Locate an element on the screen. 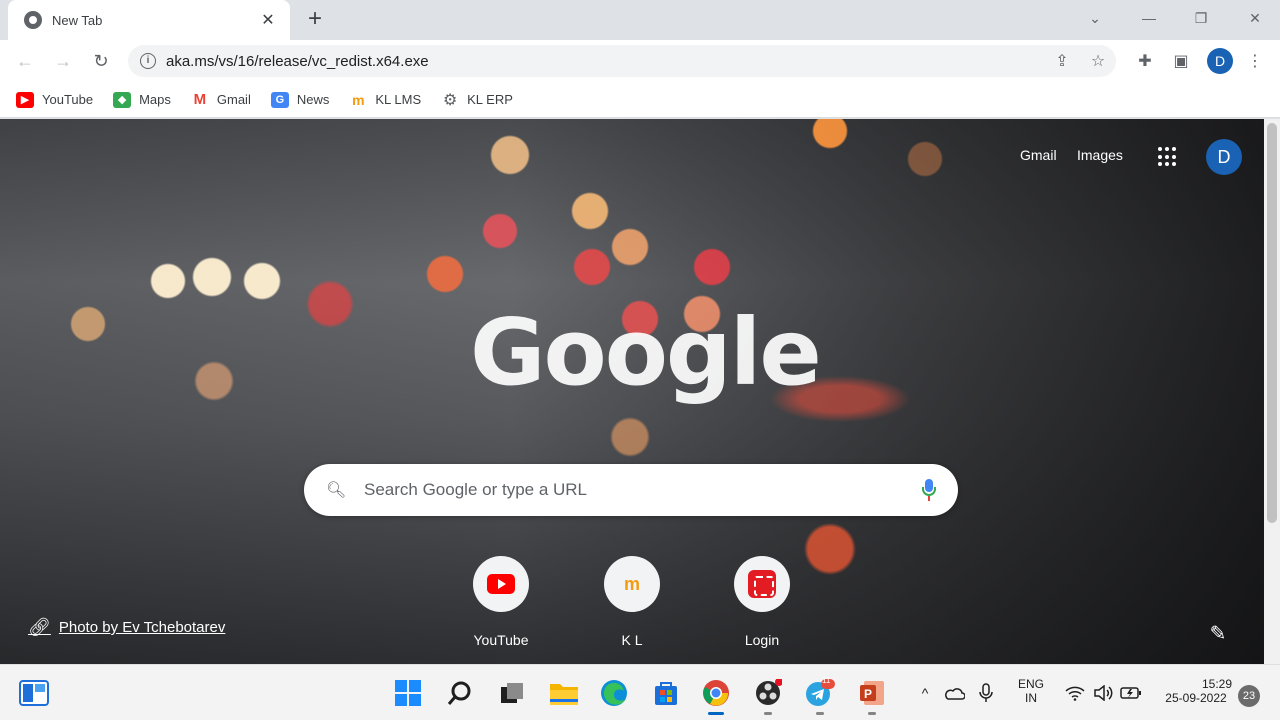 This screenshot has height=720, width=1280. svg-text: P is located at coordinates (868, 694).